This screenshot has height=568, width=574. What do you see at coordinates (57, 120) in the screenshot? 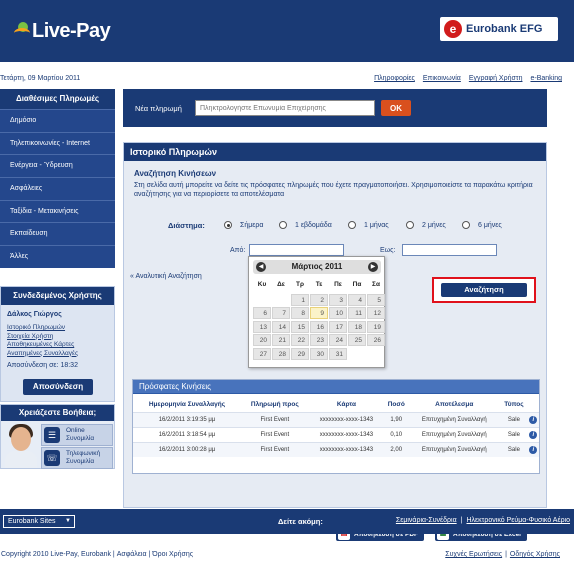
I see `sidebar-item-public: Δημόσιο` at bounding box center [57, 120].